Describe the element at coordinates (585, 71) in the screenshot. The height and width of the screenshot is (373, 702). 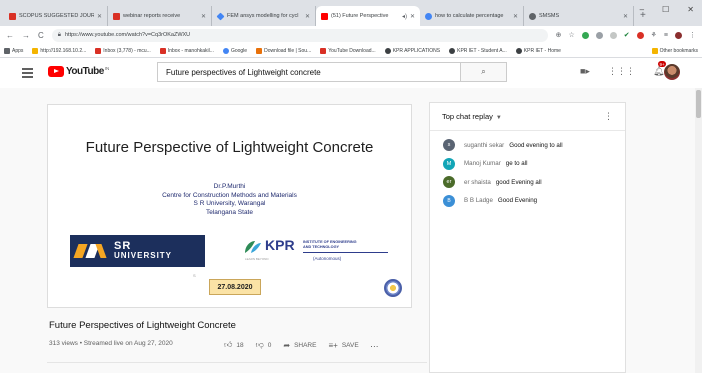
I see `create-video-icon: ■▸` at that location.